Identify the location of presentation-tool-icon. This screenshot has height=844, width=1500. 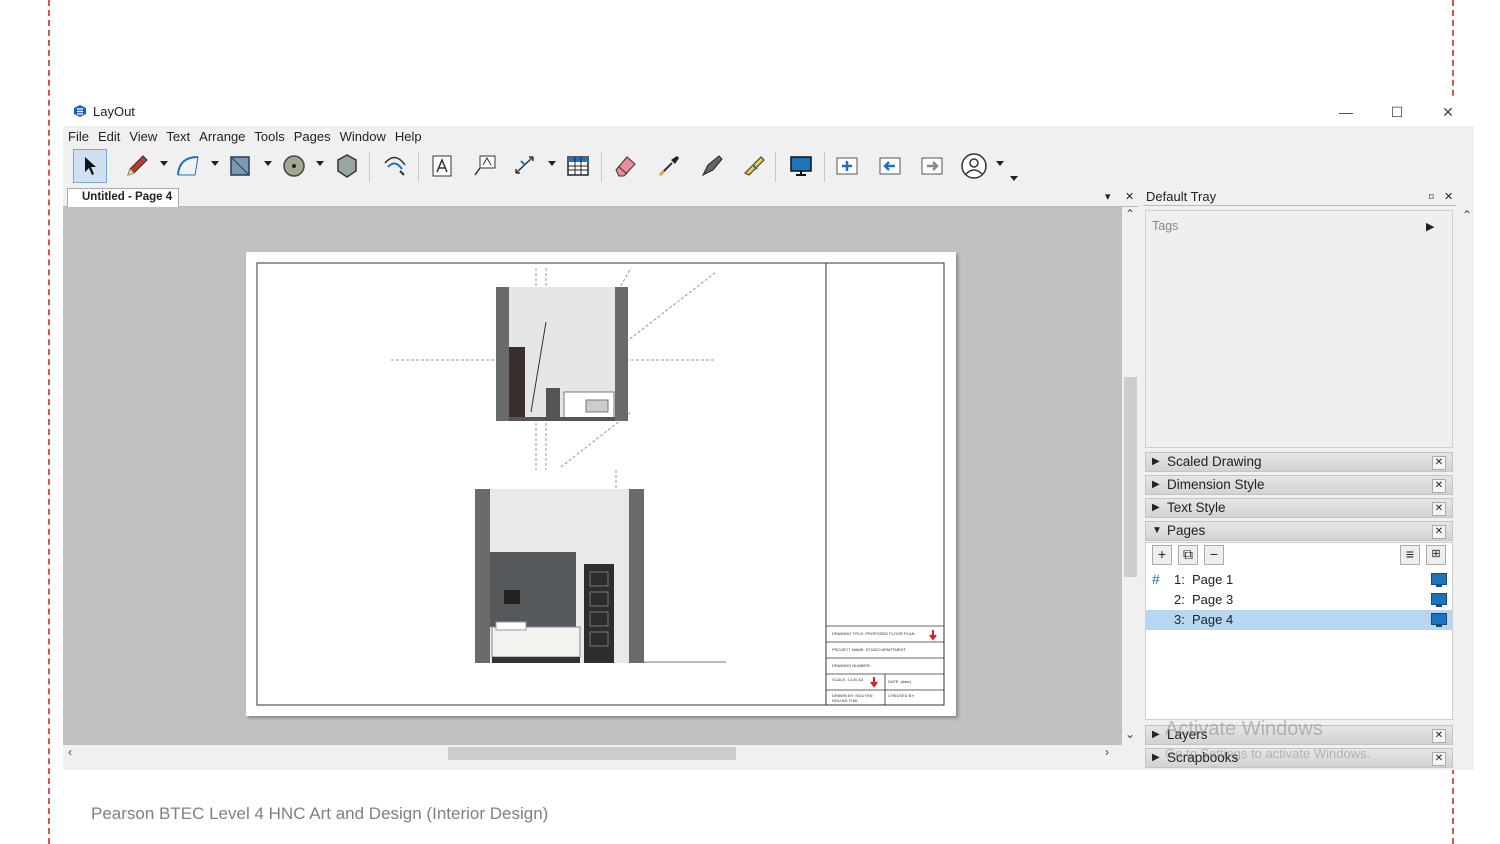
(801, 166).